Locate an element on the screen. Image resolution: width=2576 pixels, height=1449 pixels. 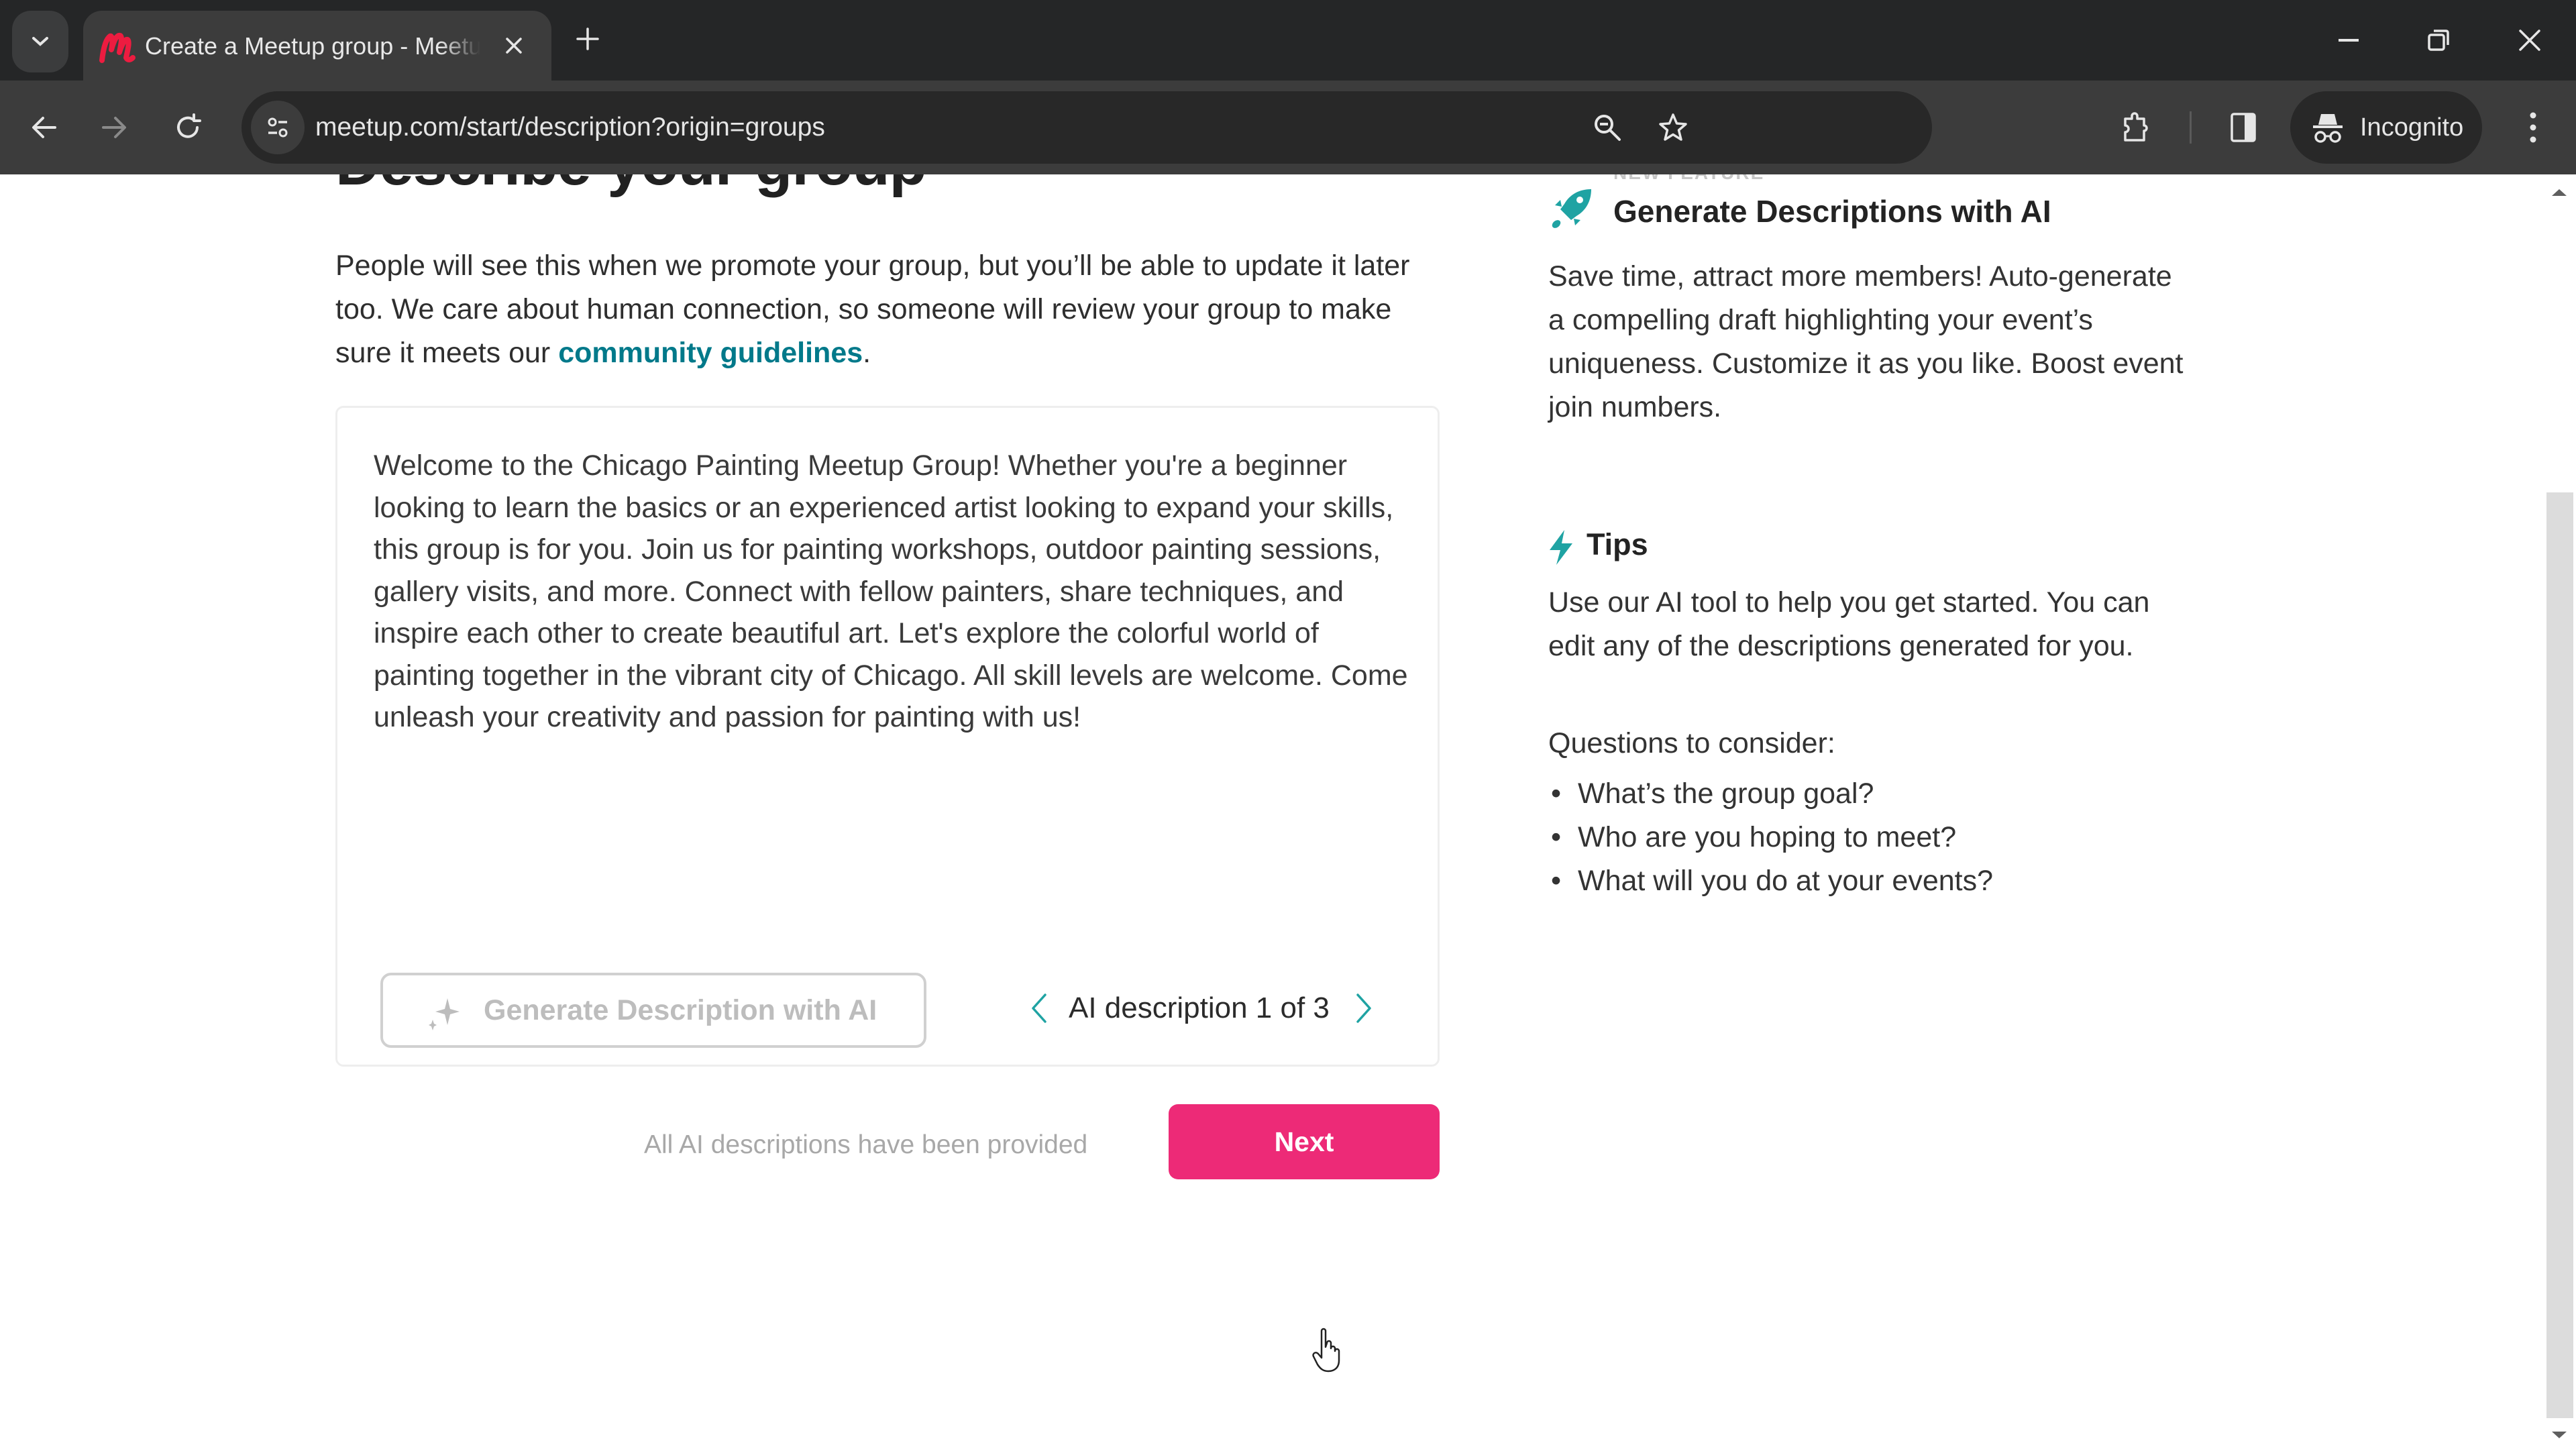
tab-close-button is located at coordinates (514, 45).